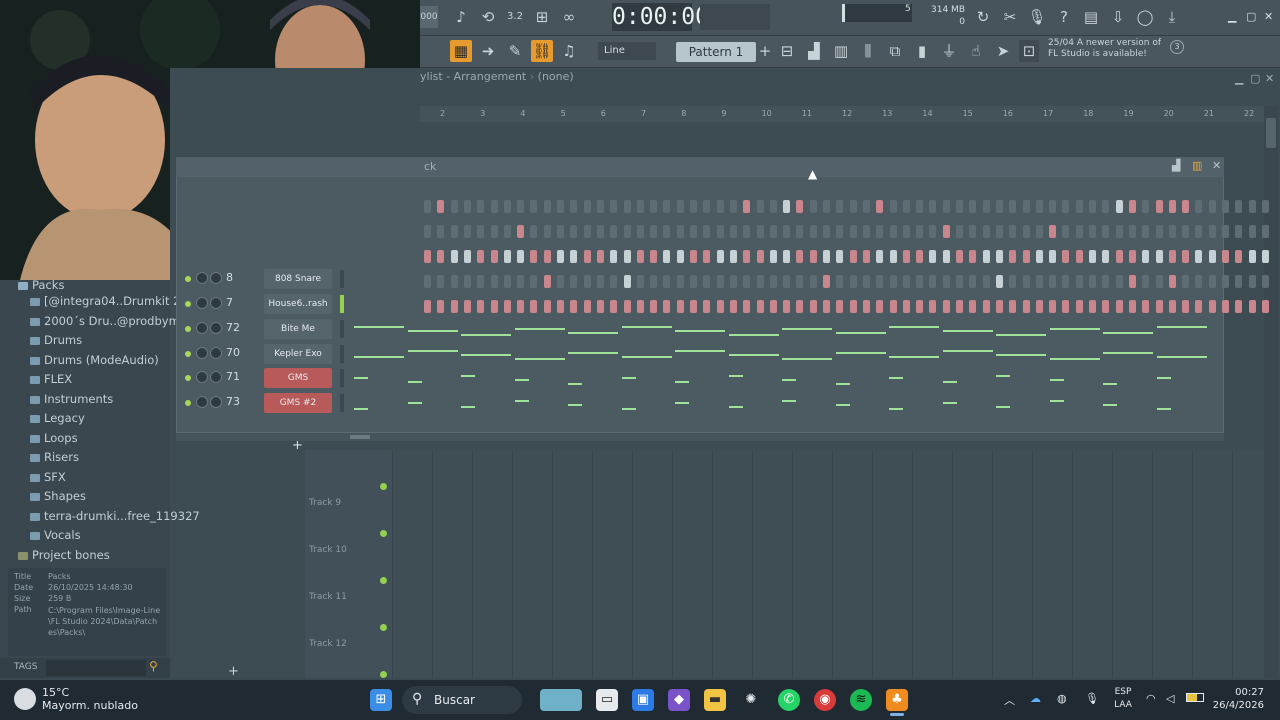 This screenshot has width=1280, height=720. Describe the element at coordinates (325, 503) in the screenshot. I see `track-label: Track 9` at that location.